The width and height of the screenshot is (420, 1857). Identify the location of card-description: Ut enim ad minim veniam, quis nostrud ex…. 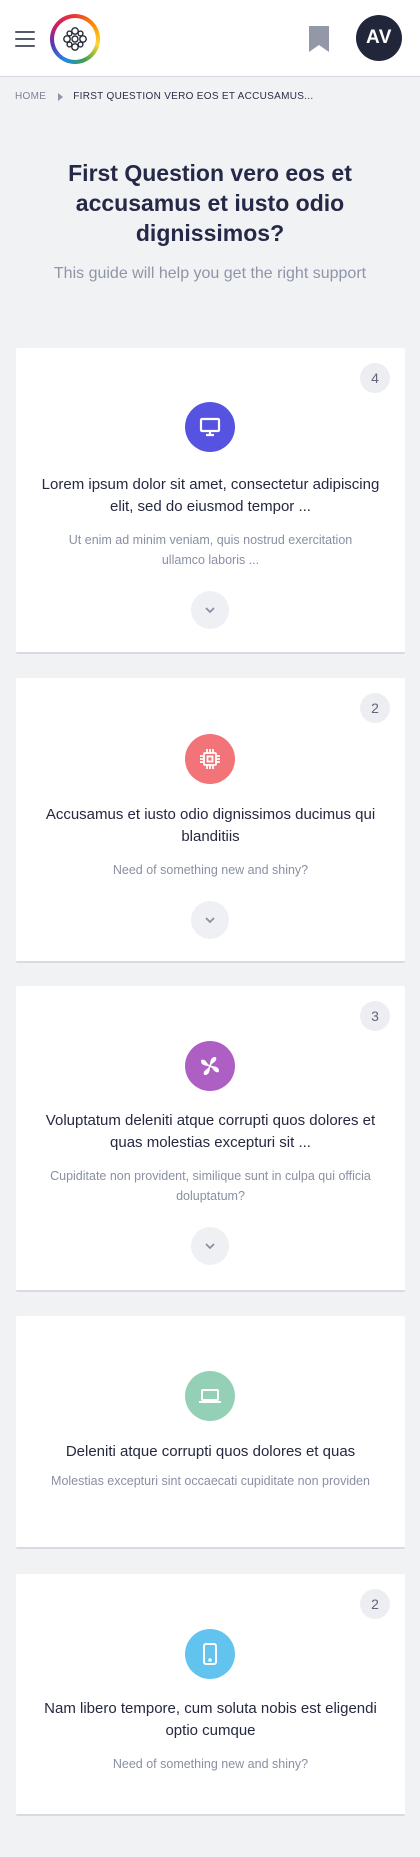
(210, 550).